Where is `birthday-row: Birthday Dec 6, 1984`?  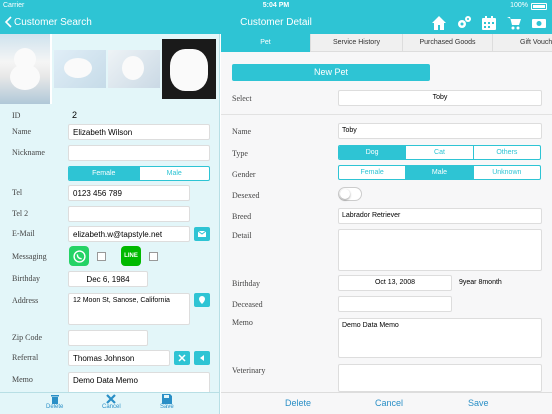 birthday-row: Birthday Dec 6, 1984 is located at coordinates (109, 280).